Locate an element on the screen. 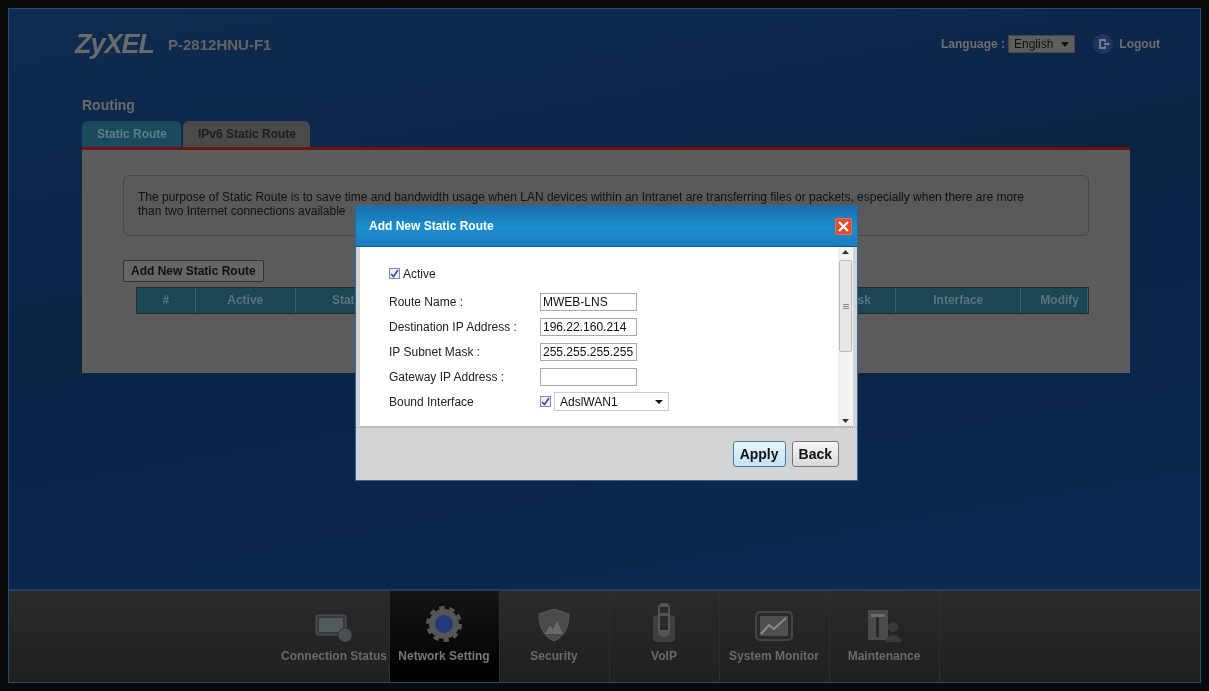 This screenshot has height=691, width=1209. model-name: P-2812HNU-F1 is located at coordinates (220, 44).